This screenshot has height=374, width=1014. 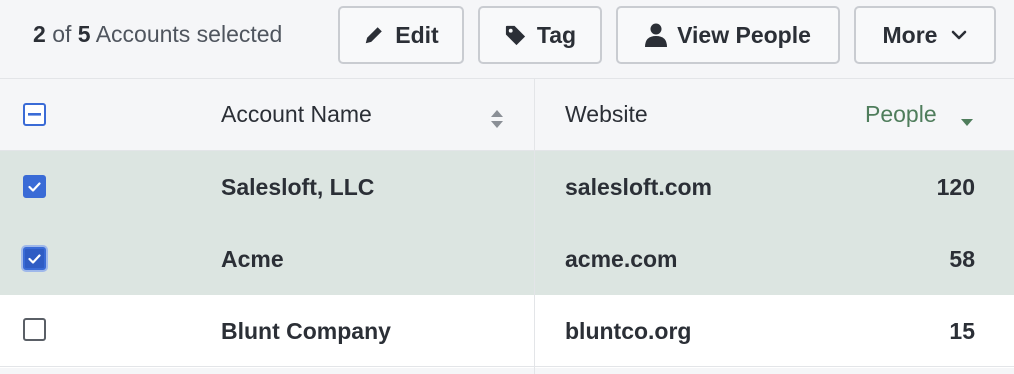 I want to click on select-all-checkbox, so click(x=34, y=114).